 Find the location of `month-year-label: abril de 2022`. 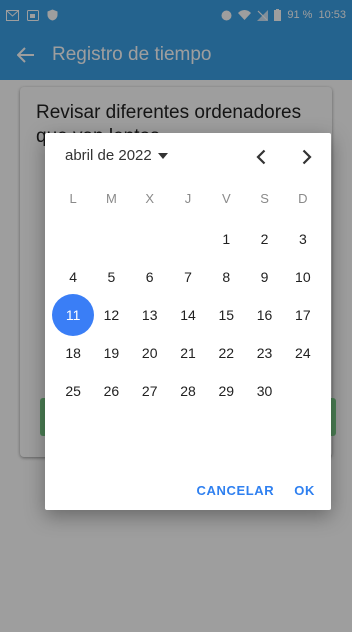

month-year-label: abril de 2022 is located at coordinates (108, 155).